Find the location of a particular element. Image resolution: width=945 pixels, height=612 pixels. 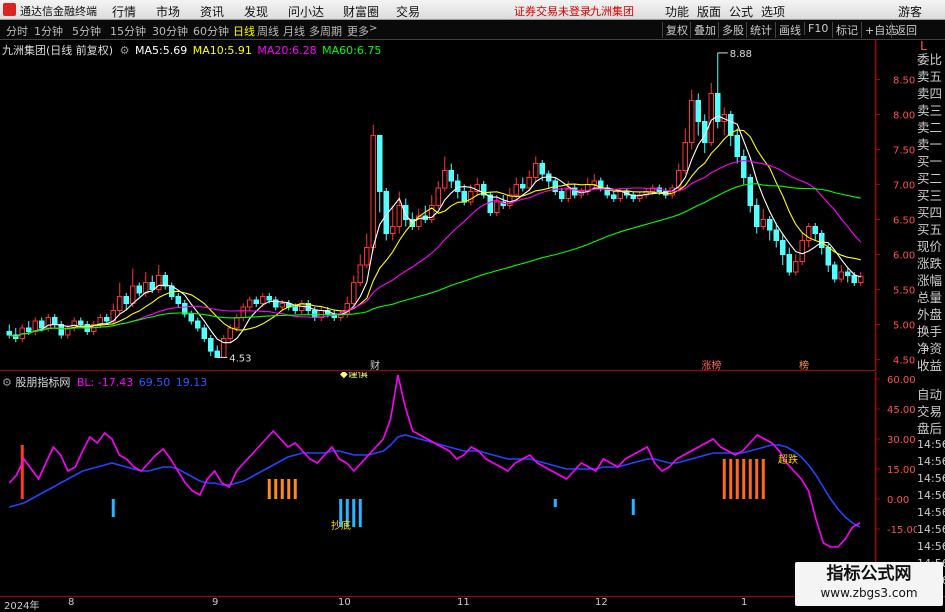

ma10-label: MA10: is located at coordinates (210, 50).